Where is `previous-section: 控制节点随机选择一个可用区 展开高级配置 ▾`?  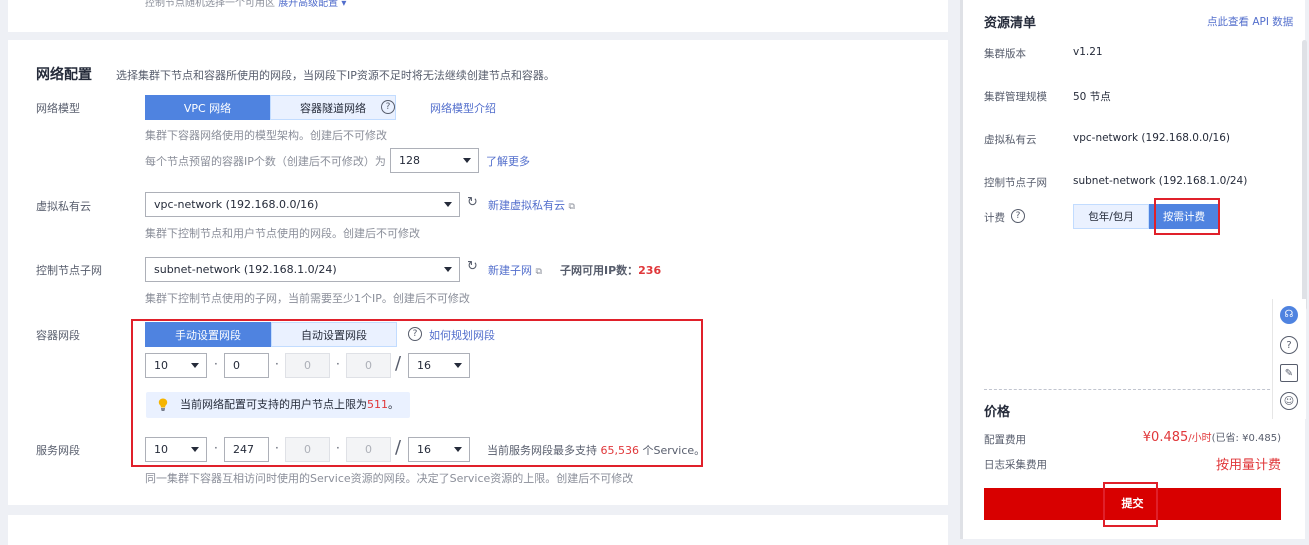
previous-section: 控制节点随机选择一个可用区 展开高级配置 ▾ is located at coordinates (478, 16).